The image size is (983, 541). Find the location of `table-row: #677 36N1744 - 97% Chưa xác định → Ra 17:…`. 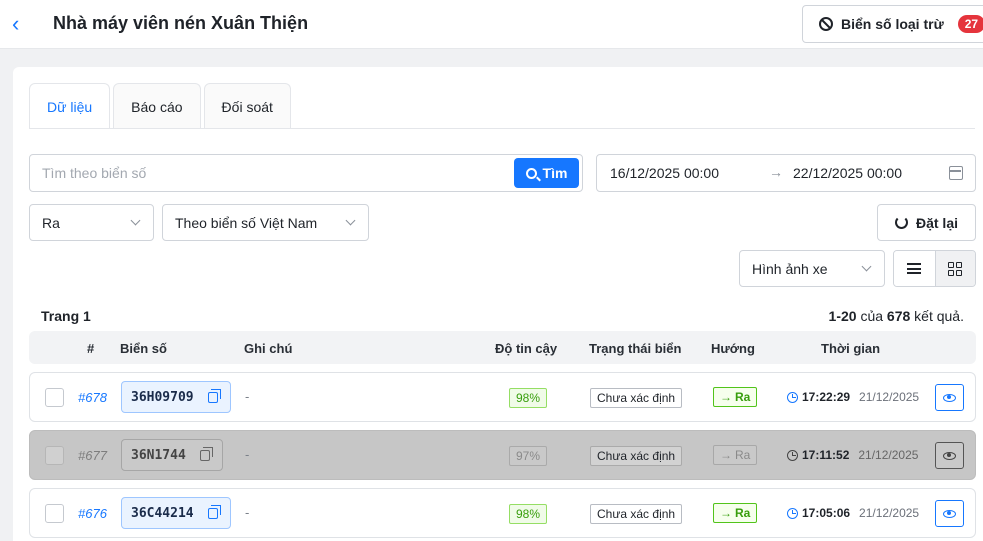

table-row: #677 36N1744 - 97% Chưa xác định → Ra 17:… is located at coordinates (502, 455).